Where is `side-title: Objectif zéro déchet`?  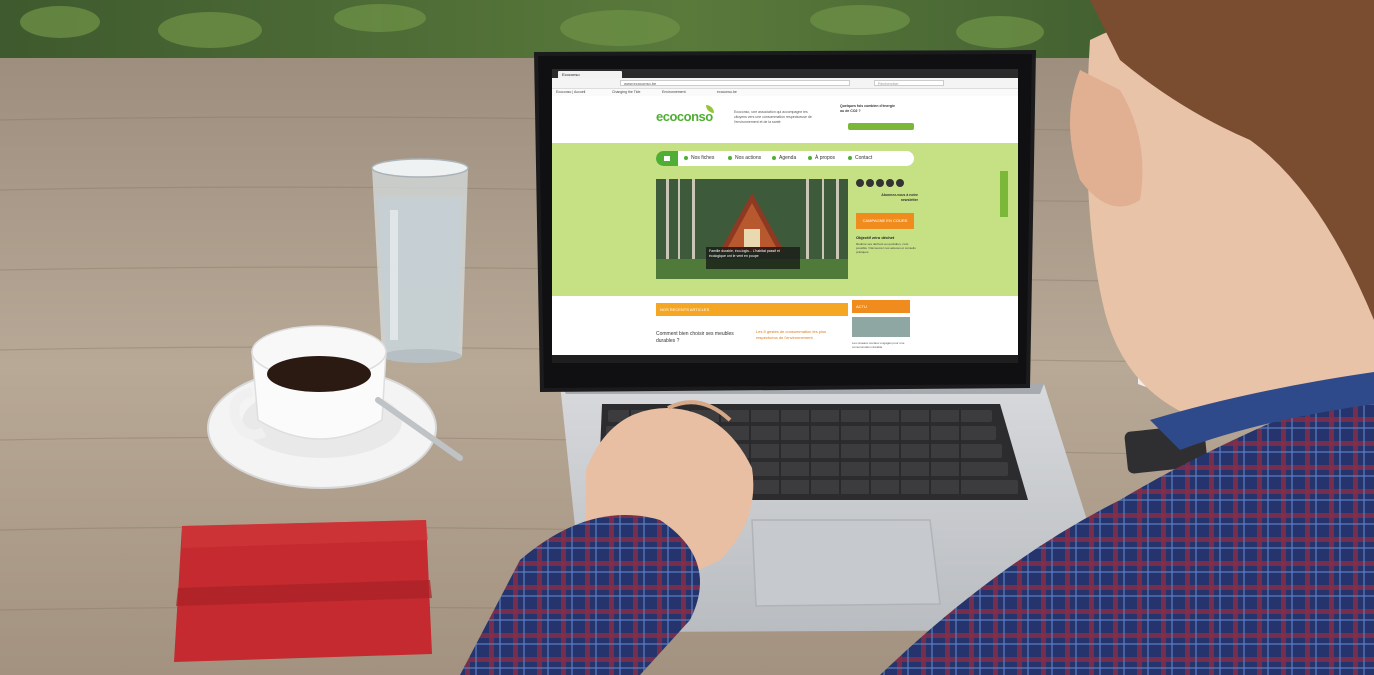 side-title: Objectif zéro déchet is located at coordinates (875, 237).